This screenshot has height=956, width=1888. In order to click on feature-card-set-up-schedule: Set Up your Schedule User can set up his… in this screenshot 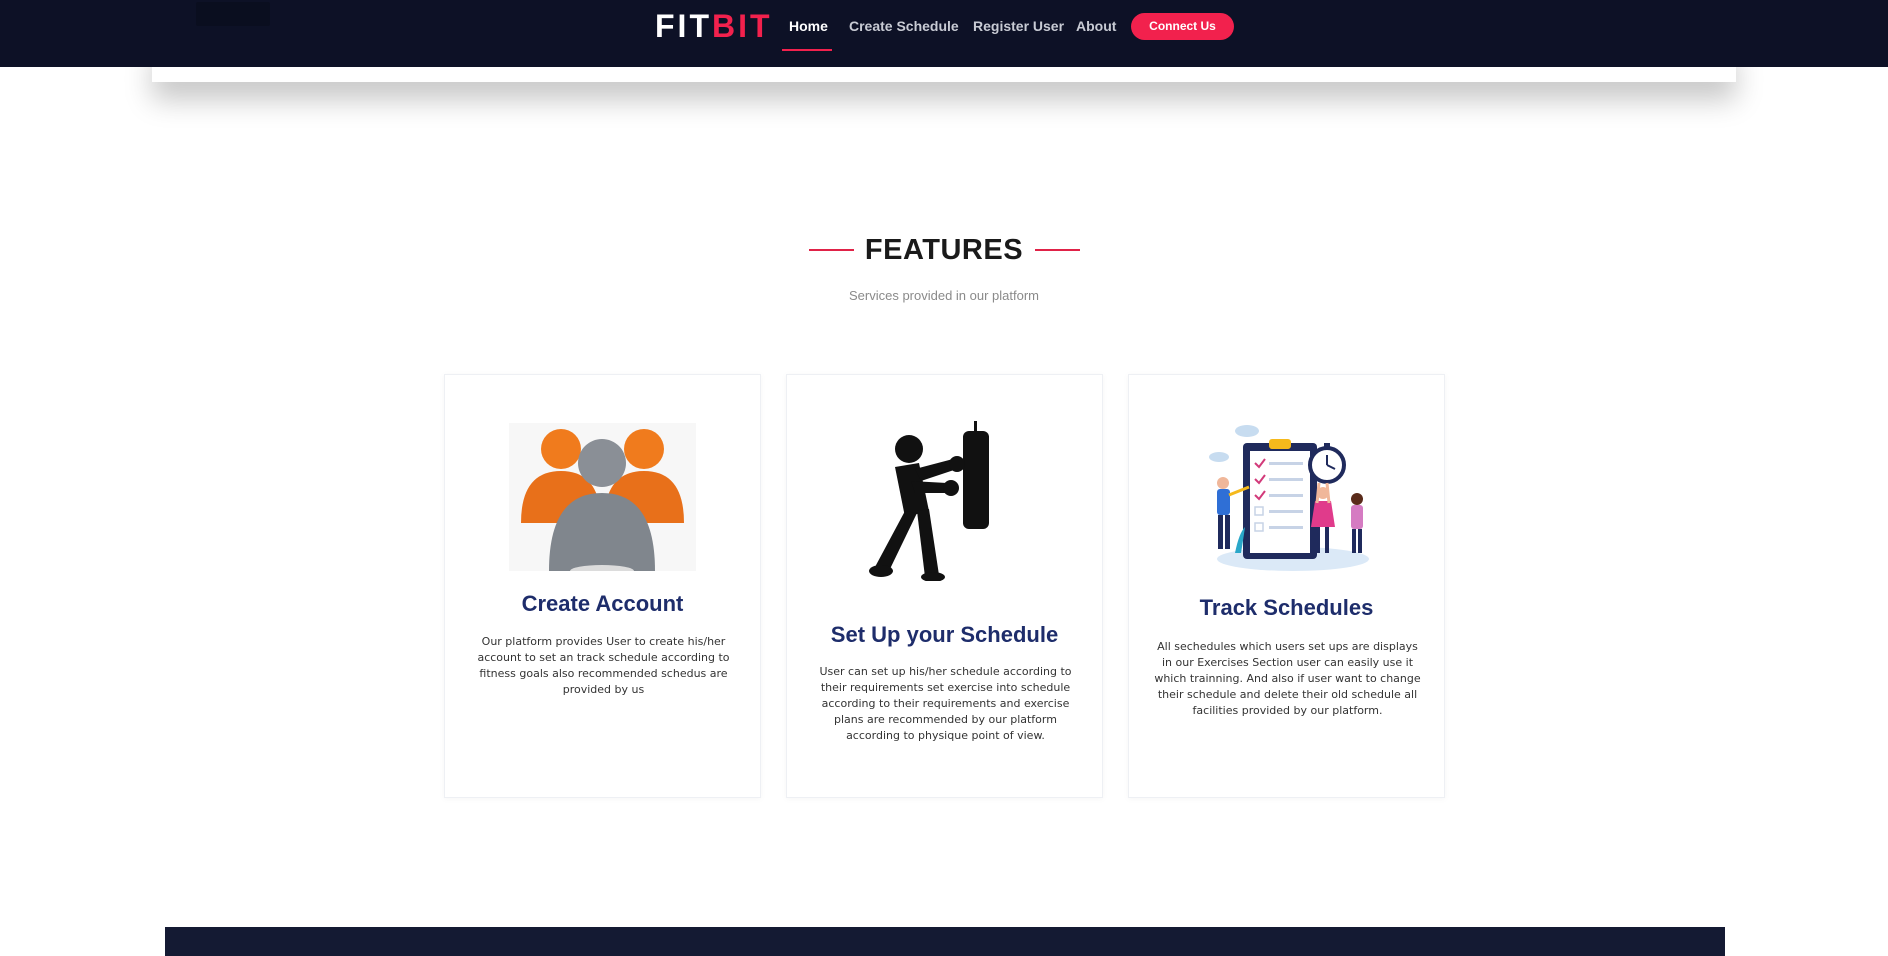, I will do `click(944, 586)`.